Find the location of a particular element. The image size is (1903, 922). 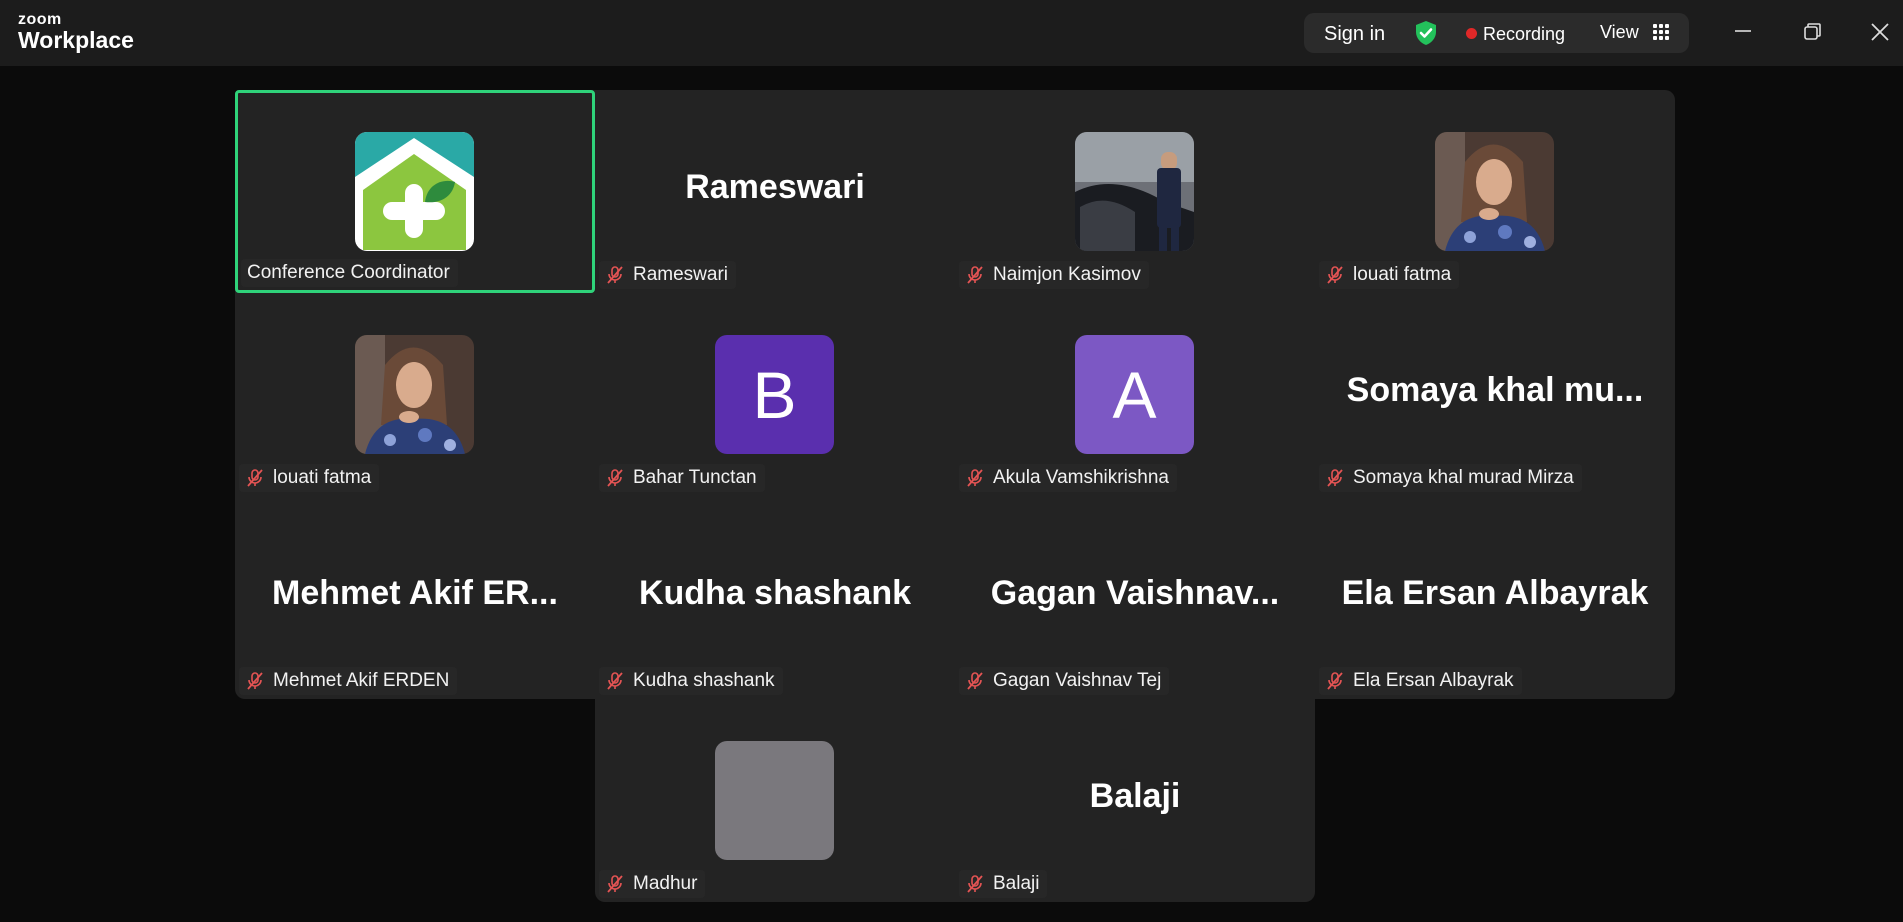

participant-name-tag: Mehmet Akif ERDEN is located at coordinates (348, 681).